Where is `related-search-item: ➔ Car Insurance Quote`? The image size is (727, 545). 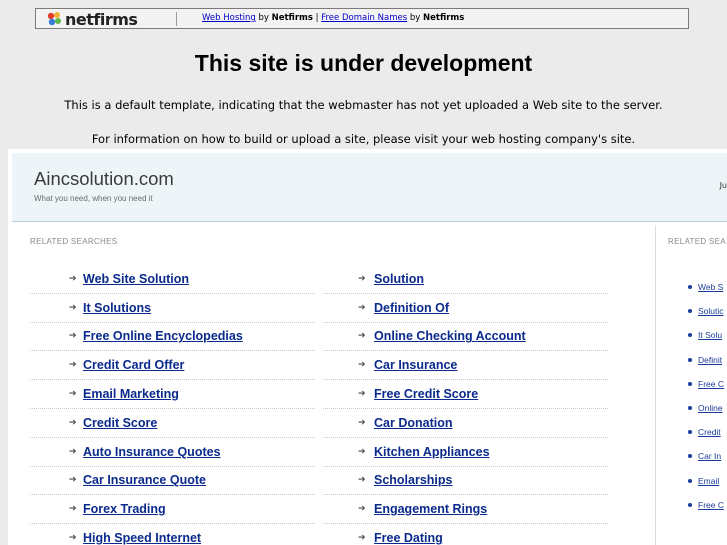 related-search-item: ➔ Car Insurance Quote is located at coordinates (172, 481).